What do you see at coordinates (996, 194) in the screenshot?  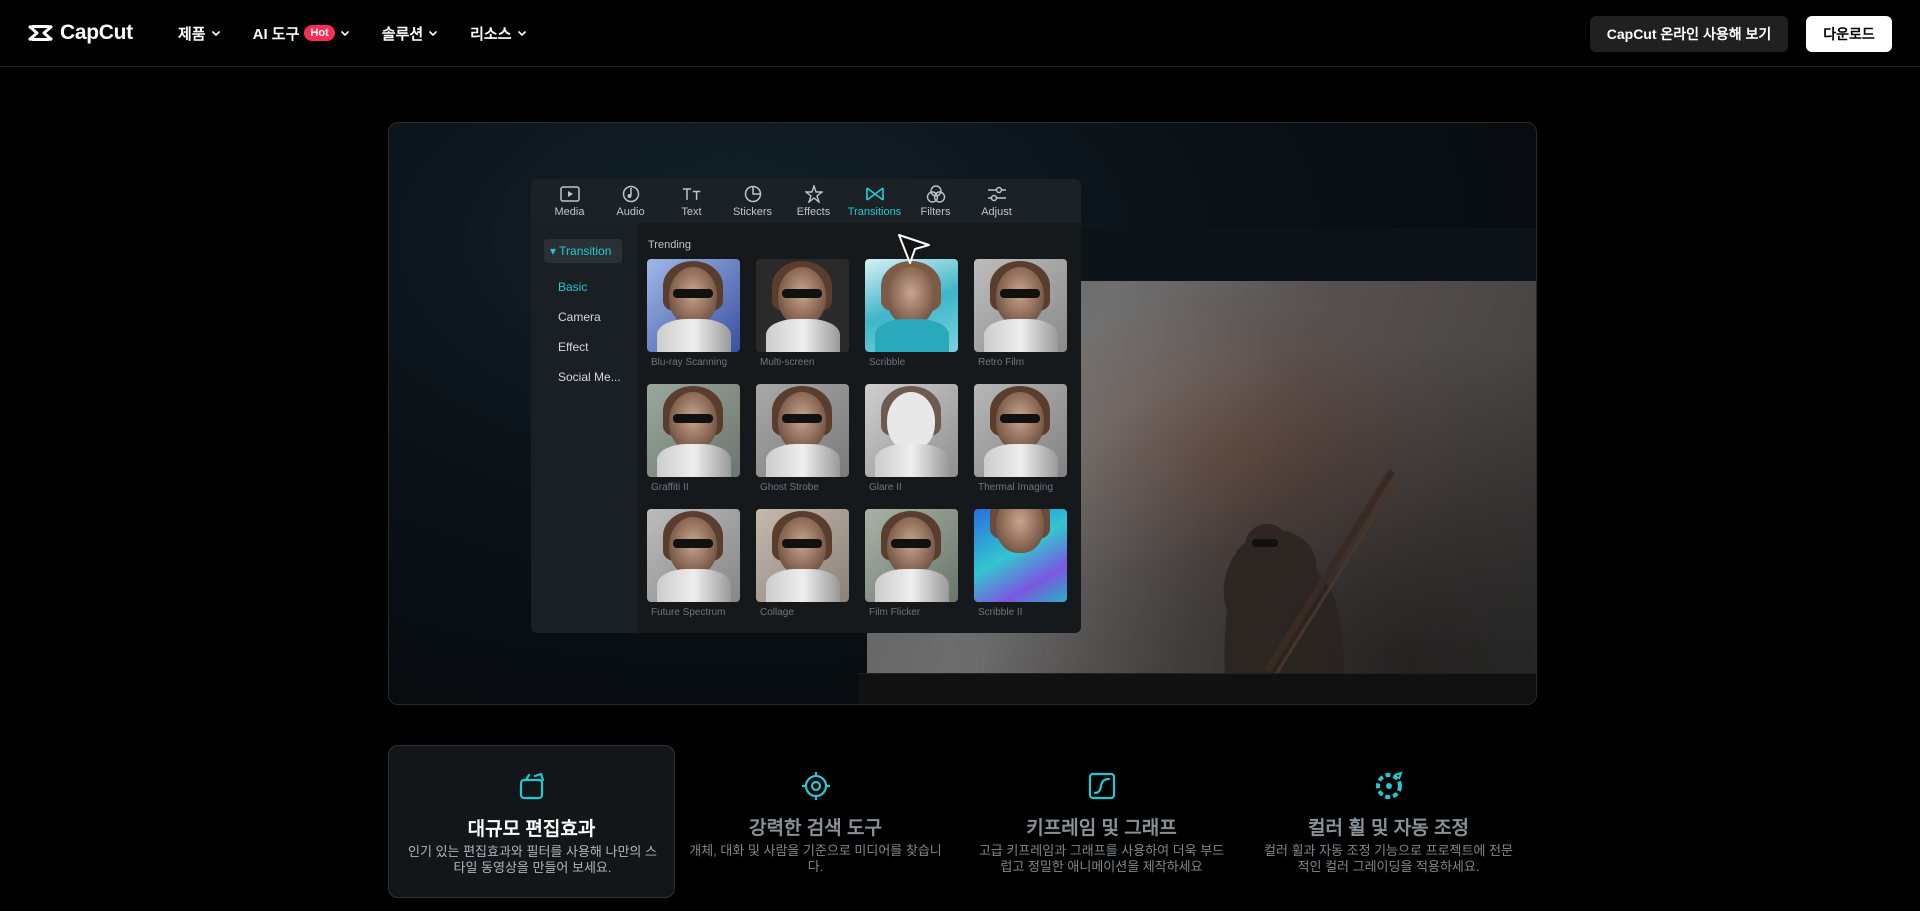 I see `adjust-icon` at bounding box center [996, 194].